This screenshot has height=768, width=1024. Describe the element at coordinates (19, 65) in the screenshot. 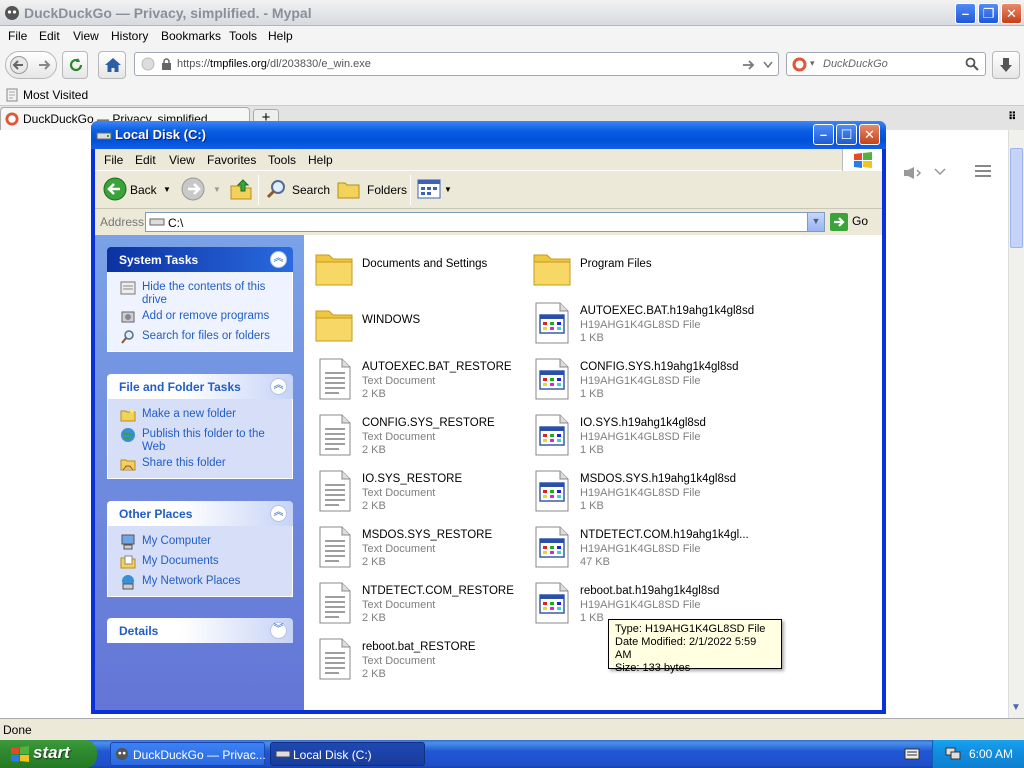

I see `back-arrow-icon` at that location.